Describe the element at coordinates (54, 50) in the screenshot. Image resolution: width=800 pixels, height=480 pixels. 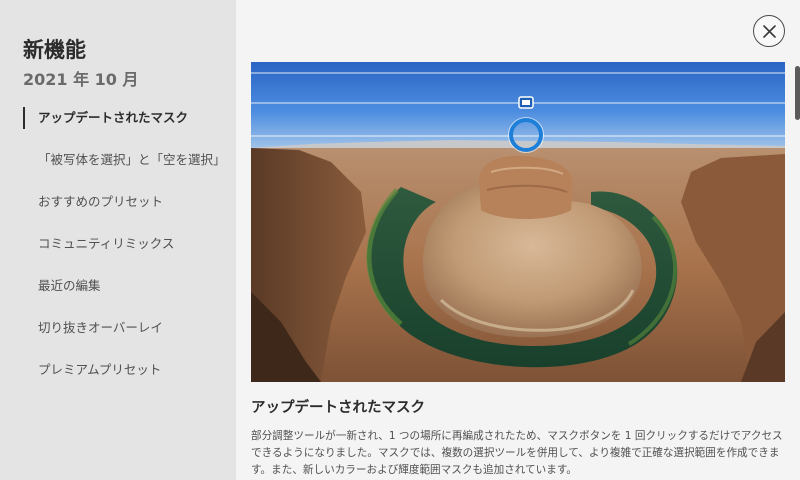
I see `sidebar-title: 新機能` at that location.